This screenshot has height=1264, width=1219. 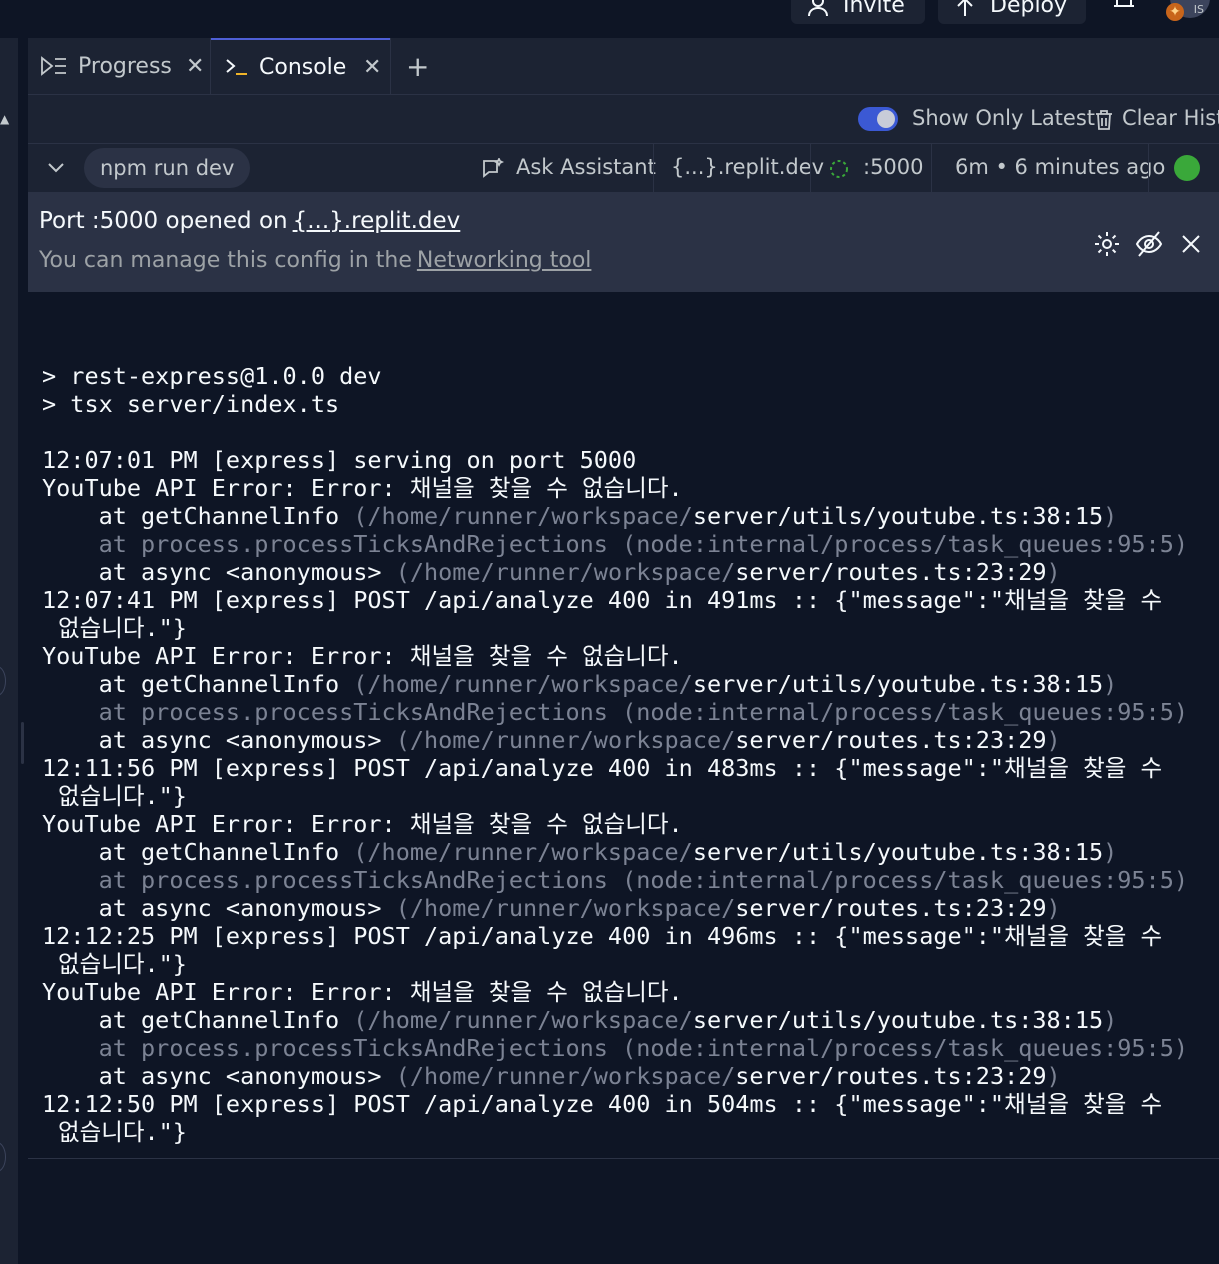 What do you see at coordinates (623, 1211) in the screenshot?
I see `console-empty-area` at bounding box center [623, 1211].